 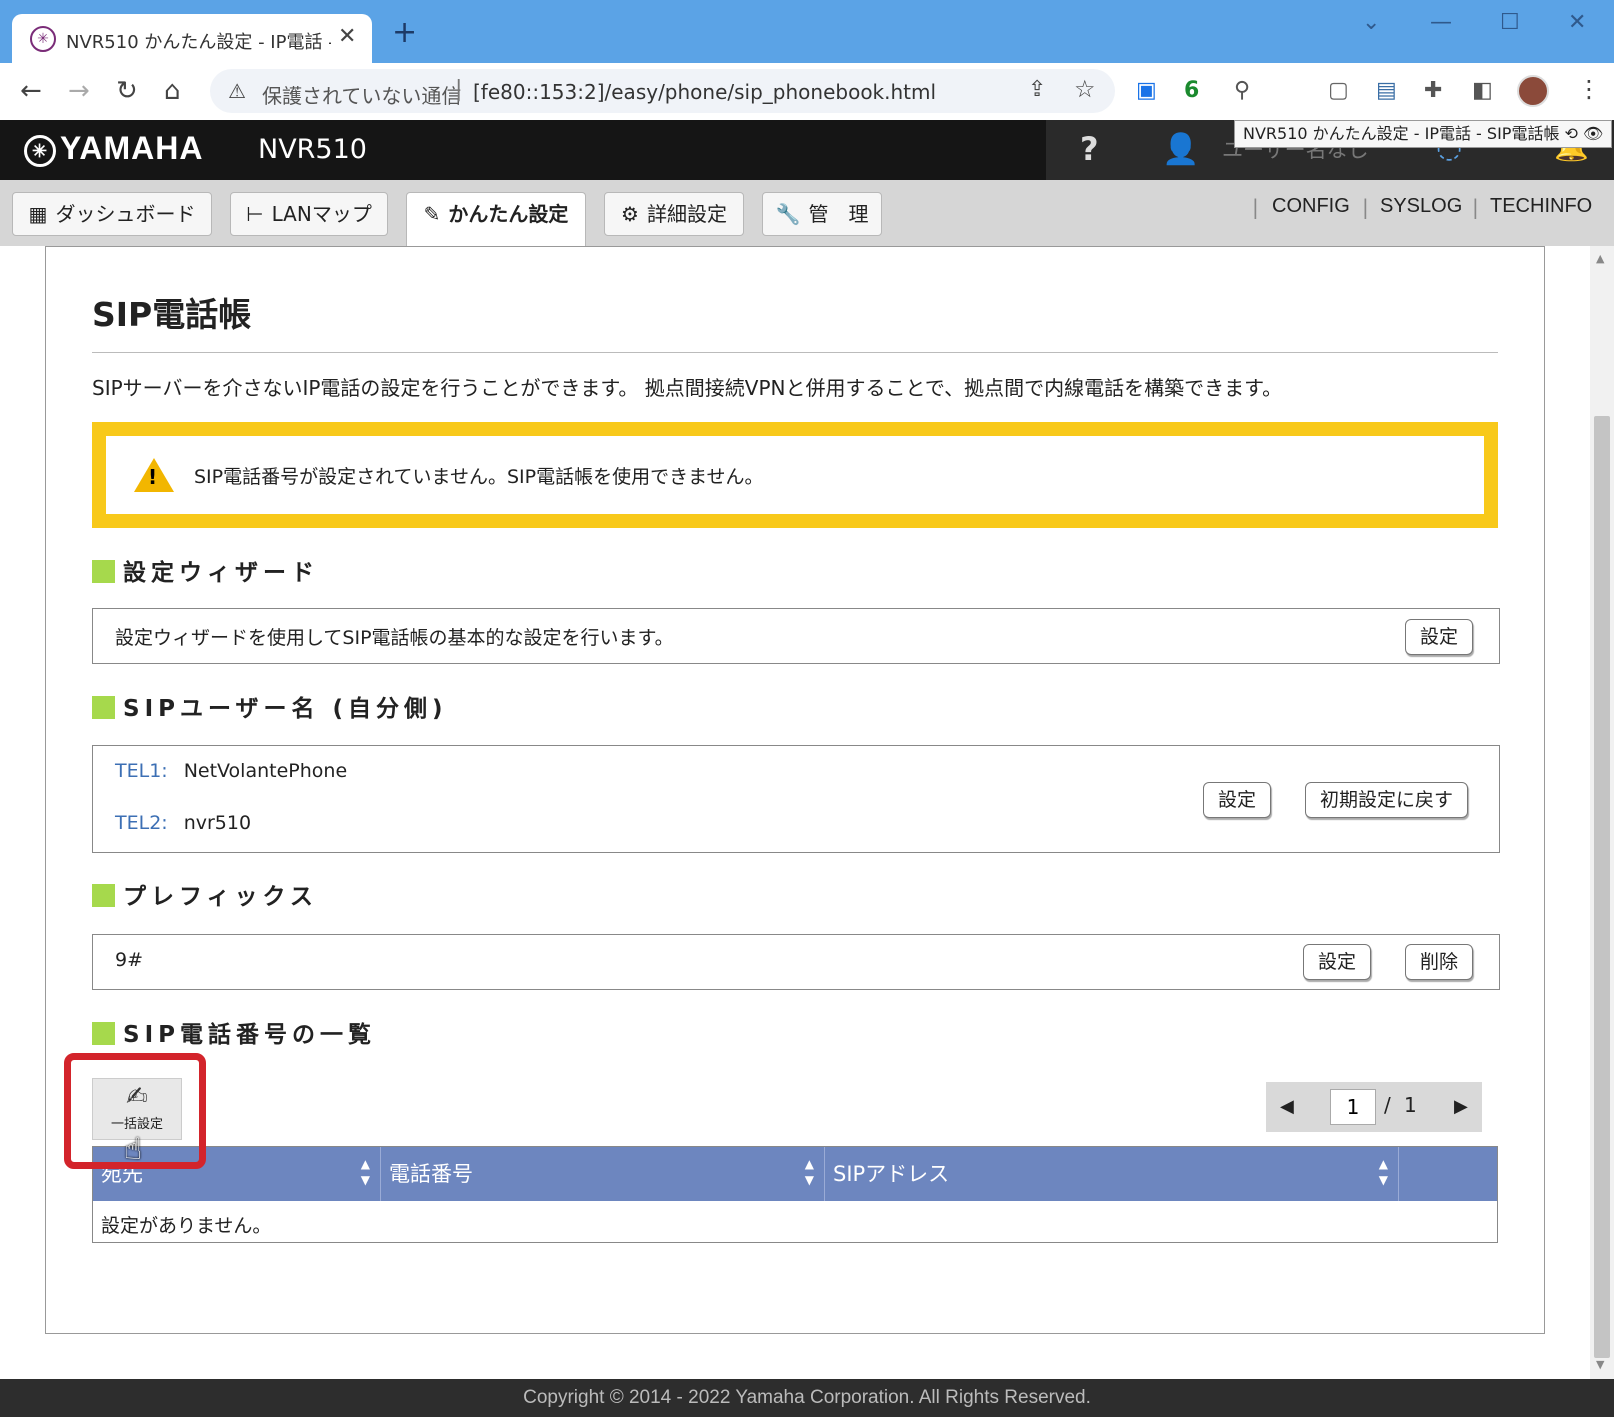 I want to click on scroll-down-icon: ▼, so click(x=1600, y=1364).